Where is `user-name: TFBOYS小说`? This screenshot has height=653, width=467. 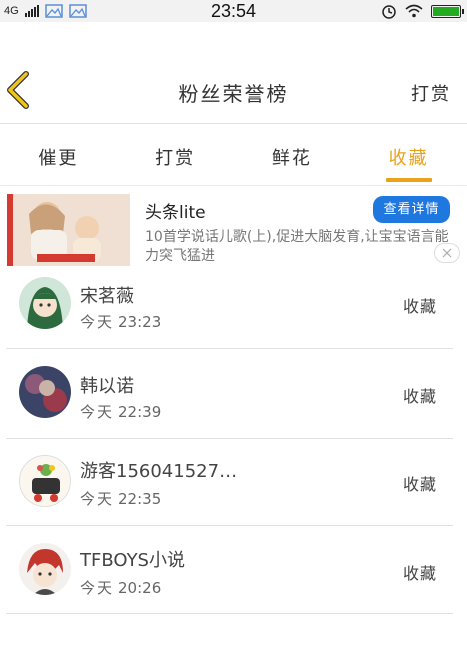
user-name: TFBOYS小说 is located at coordinates (132, 560).